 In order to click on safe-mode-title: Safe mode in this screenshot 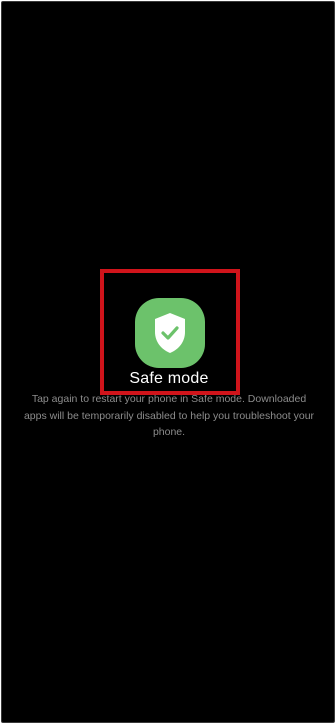, I will do `click(169, 378)`.